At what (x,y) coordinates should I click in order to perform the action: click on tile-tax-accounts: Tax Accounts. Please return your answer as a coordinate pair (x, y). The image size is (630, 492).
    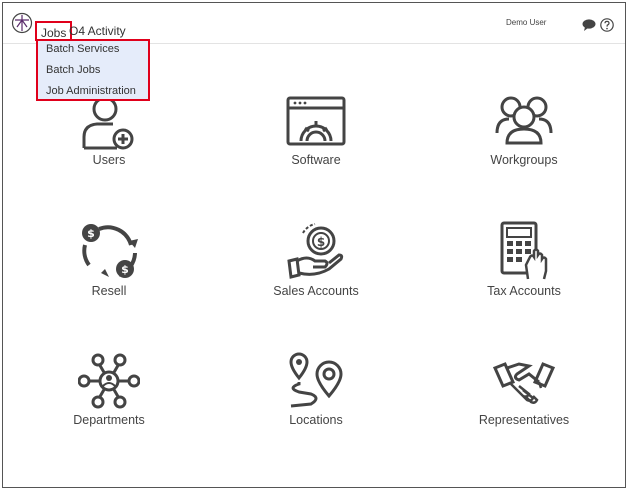
    Looking at the image, I should click on (524, 261).